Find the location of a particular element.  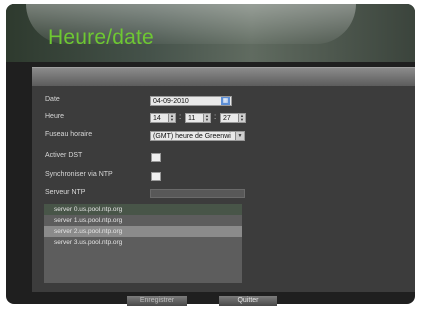

date-label: Date is located at coordinates (52, 99).